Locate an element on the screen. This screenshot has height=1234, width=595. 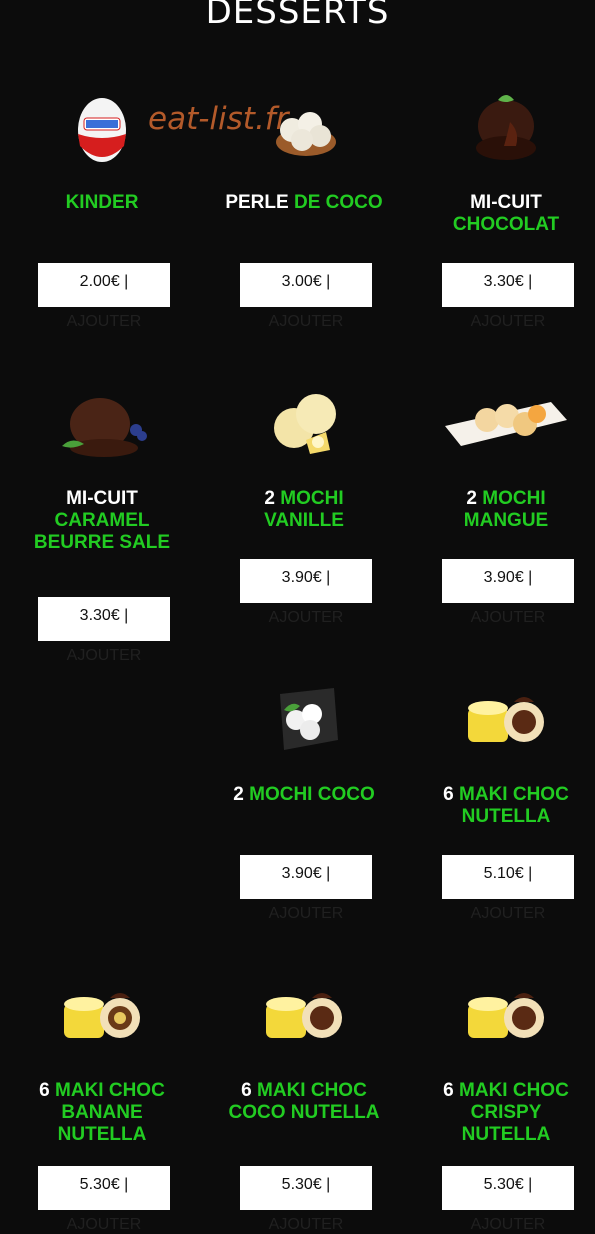
mochi-mango-icon is located at coordinates (506, 424).